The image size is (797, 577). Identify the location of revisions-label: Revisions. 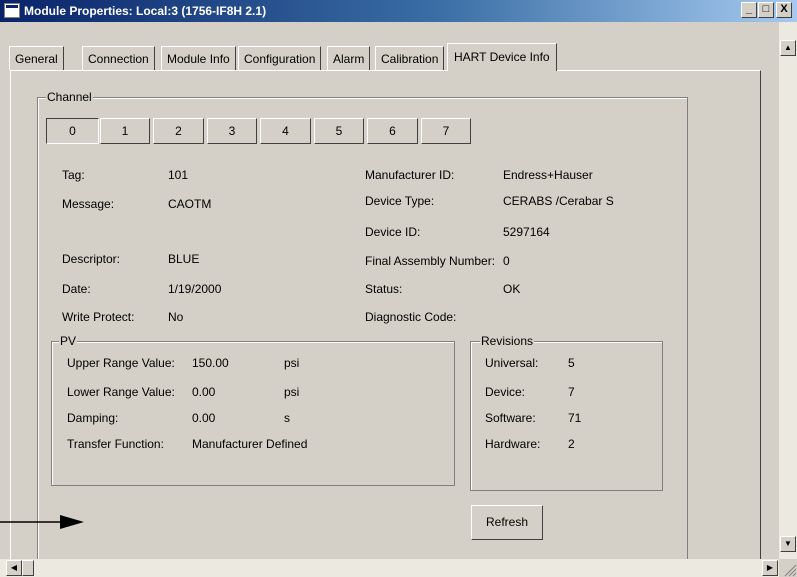
(507, 341).